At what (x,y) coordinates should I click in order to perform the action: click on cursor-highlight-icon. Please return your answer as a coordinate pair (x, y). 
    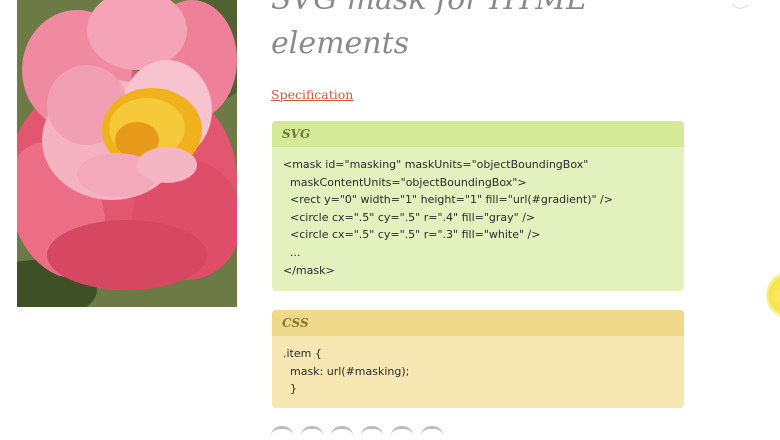
    Looking at the image, I should click on (773, 295).